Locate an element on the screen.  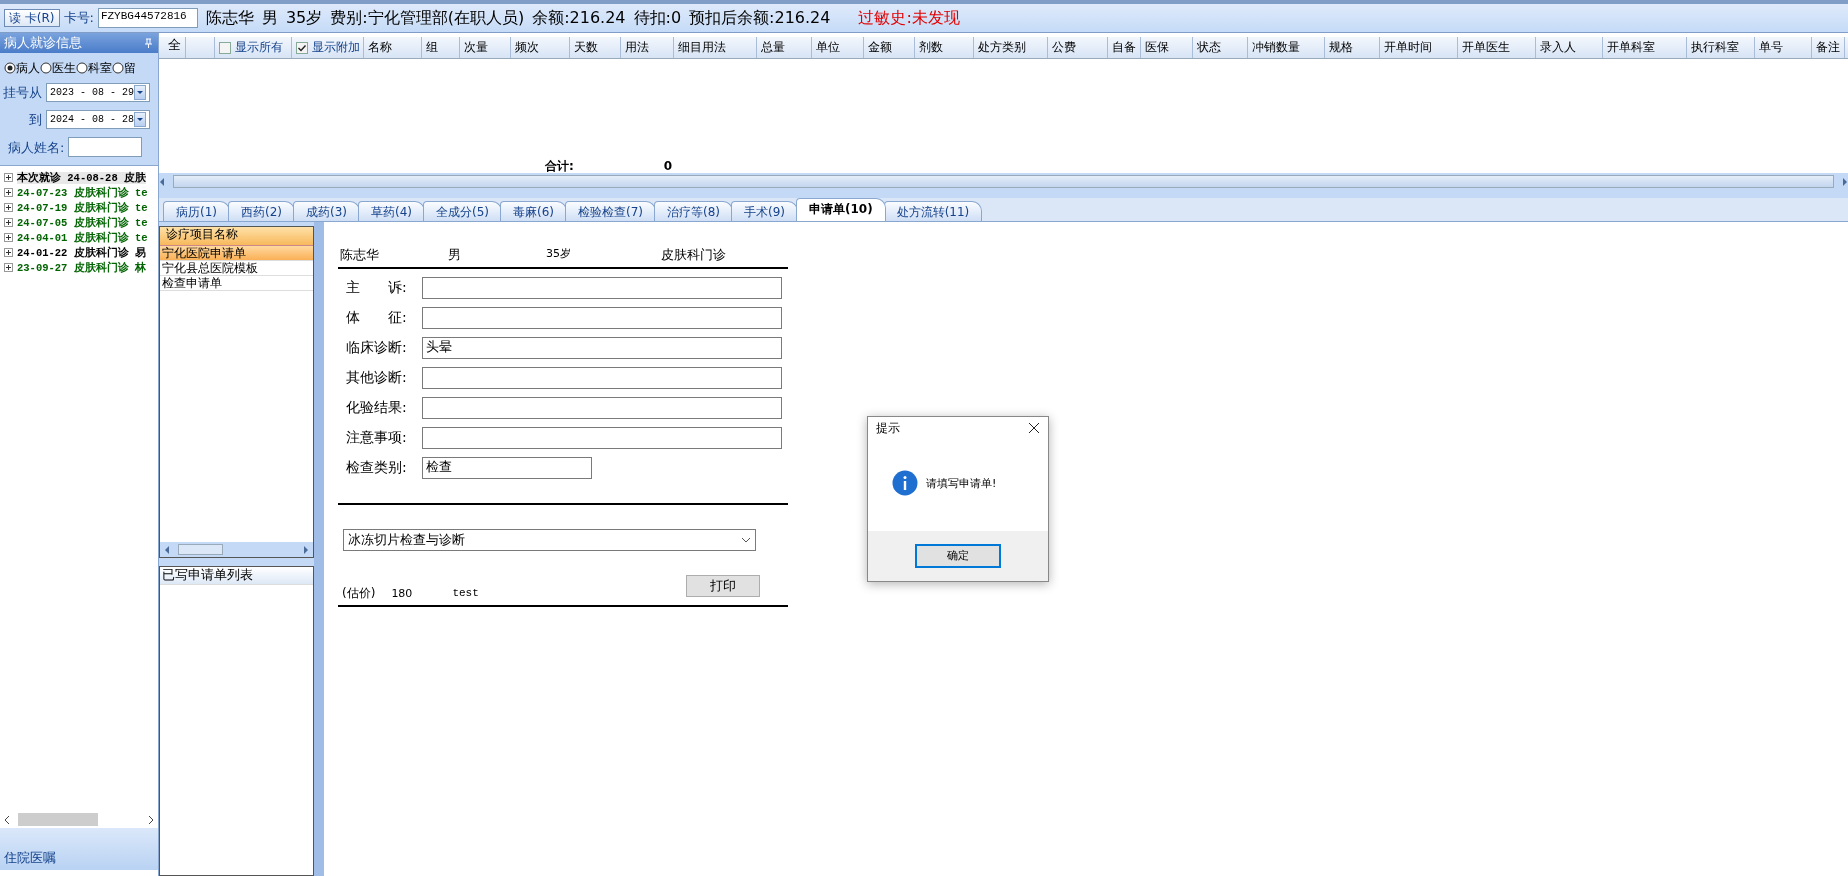
tab: 西药(2) is located at coordinates (261, 210).